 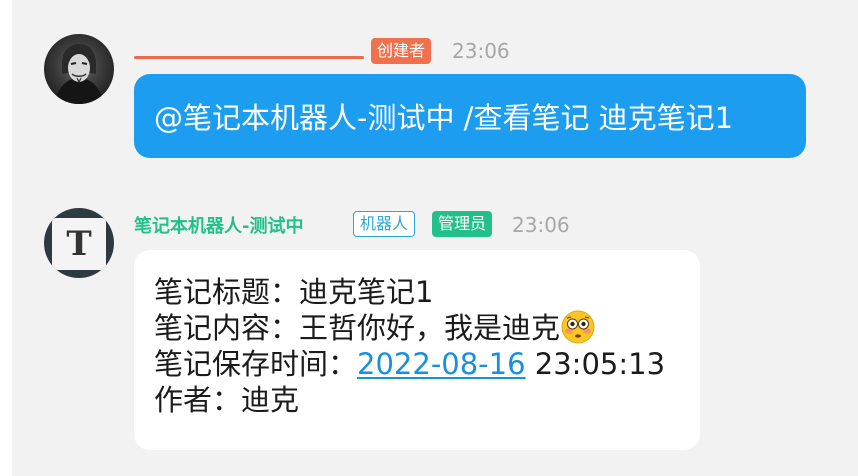 I want to click on bot-avatar: T, so click(x=79, y=243).